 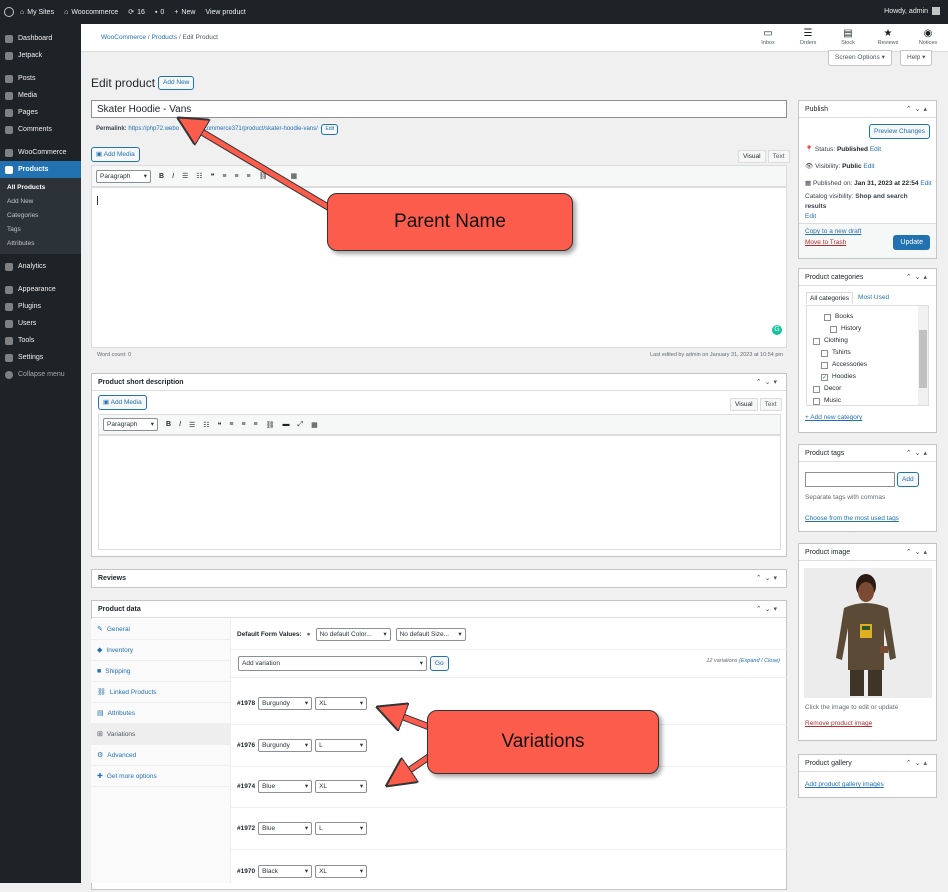 What do you see at coordinates (543, 742) in the screenshot?
I see `variations-callout: Variations` at bounding box center [543, 742].